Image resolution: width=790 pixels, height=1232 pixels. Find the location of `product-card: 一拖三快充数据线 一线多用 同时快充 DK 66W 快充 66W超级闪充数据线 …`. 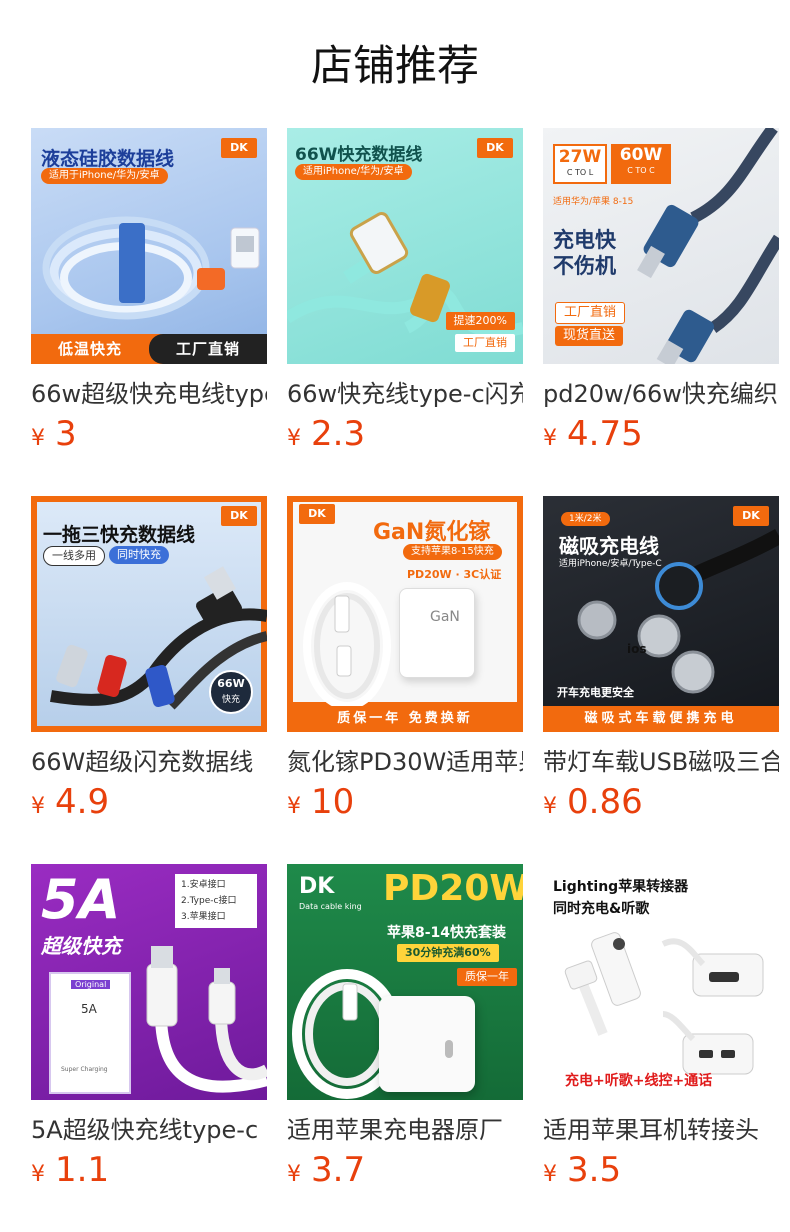

product-card: 一拖三快充数据线 一线多用 同时快充 DK 66W 快充 66W超级闪充数据线 … is located at coordinates (149, 658).